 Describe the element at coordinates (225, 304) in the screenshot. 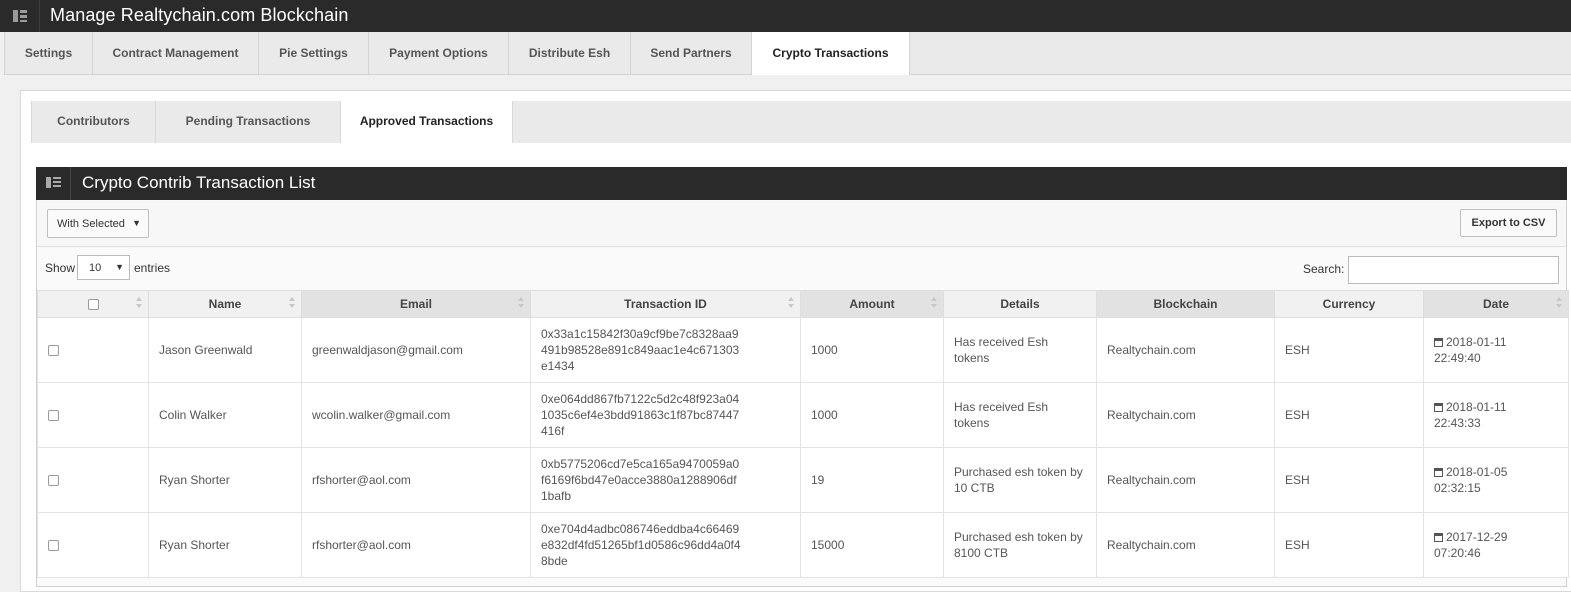

I see `column-name: Name` at that location.